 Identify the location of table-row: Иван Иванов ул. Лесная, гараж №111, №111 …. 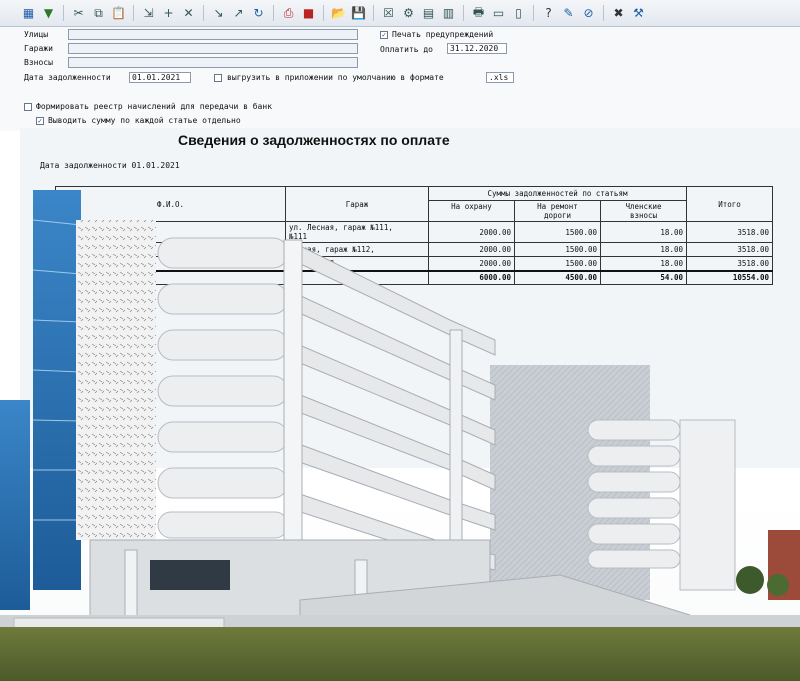
(414, 232).